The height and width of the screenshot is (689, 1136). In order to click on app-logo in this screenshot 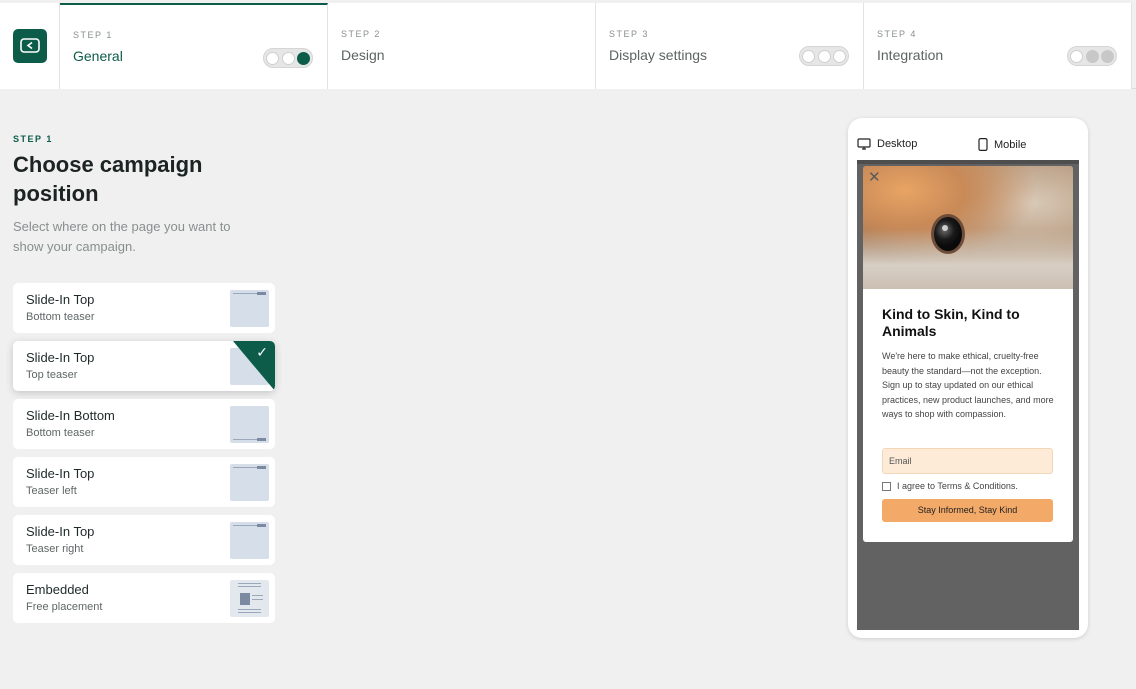, I will do `click(29, 46)`.